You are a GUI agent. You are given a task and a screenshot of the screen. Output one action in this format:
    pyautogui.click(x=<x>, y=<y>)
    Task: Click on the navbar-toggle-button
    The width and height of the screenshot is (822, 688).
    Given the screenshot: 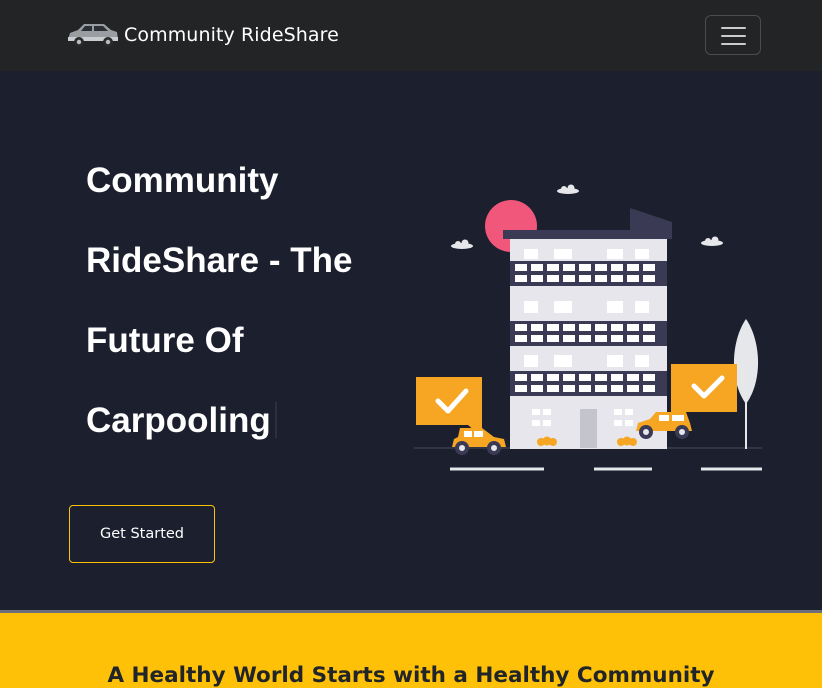 What is the action you would take?
    pyautogui.click(x=733, y=35)
    